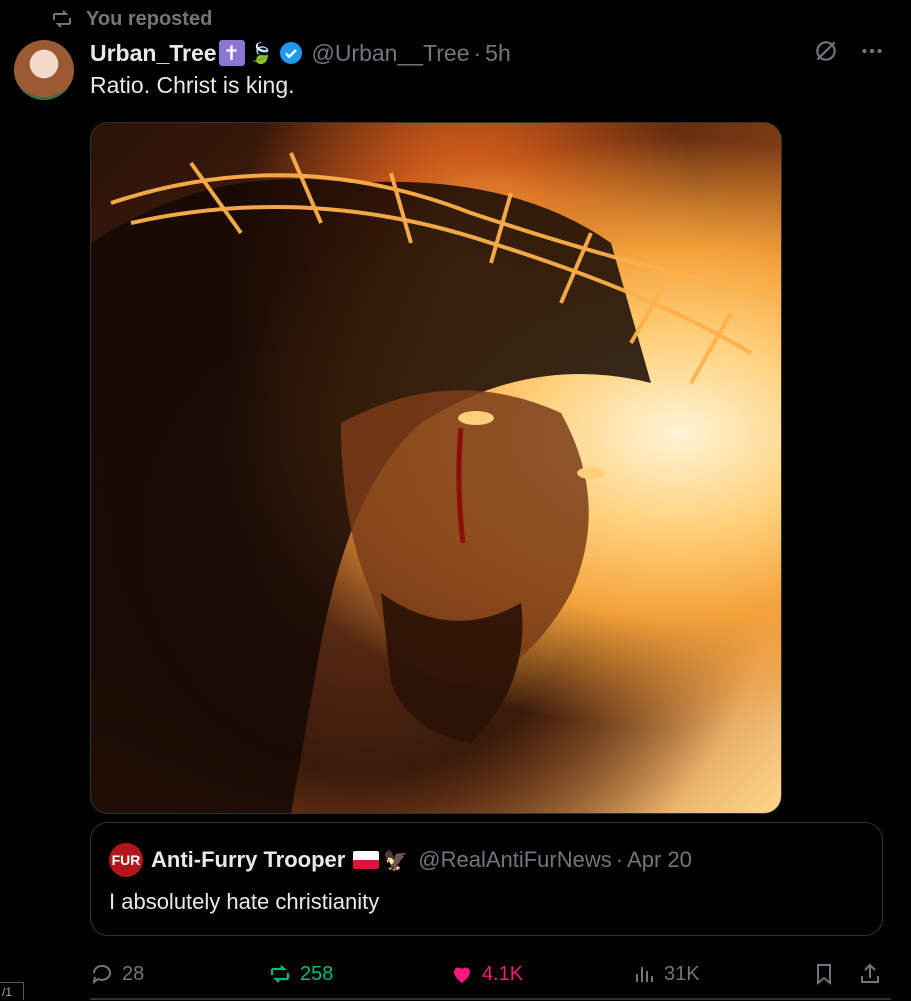 This screenshot has width=911, height=1001. What do you see at coordinates (231, 53) in the screenshot?
I see `cross-badge-icon: ✝` at bounding box center [231, 53].